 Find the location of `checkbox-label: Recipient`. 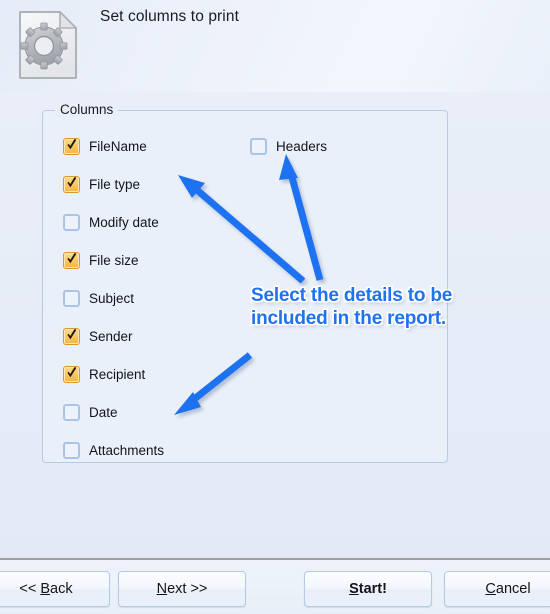

checkbox-label: Recipient is located at coordinates (117, 374).